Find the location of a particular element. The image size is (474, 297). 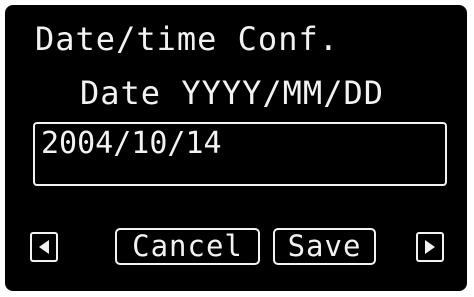

next-button is located at coordinates (430, 247).